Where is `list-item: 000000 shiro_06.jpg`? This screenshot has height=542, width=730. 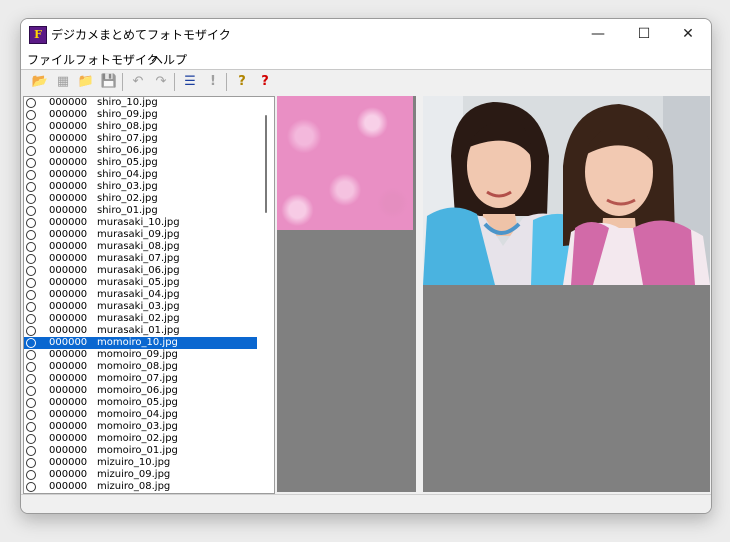
list-item: 000000 shiro_06.jpg is located at coordinates (140, 151).